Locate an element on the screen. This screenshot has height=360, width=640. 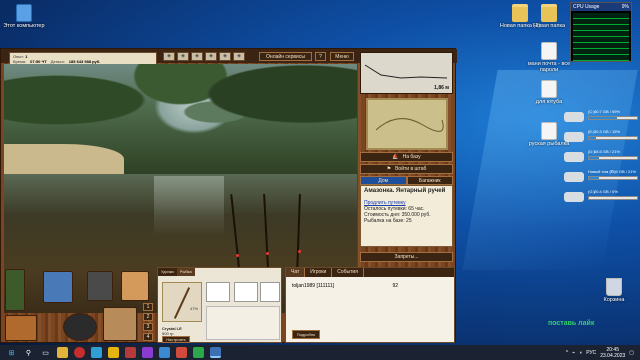
tab-trunk: Багажник is located at coordinates (429, 180).